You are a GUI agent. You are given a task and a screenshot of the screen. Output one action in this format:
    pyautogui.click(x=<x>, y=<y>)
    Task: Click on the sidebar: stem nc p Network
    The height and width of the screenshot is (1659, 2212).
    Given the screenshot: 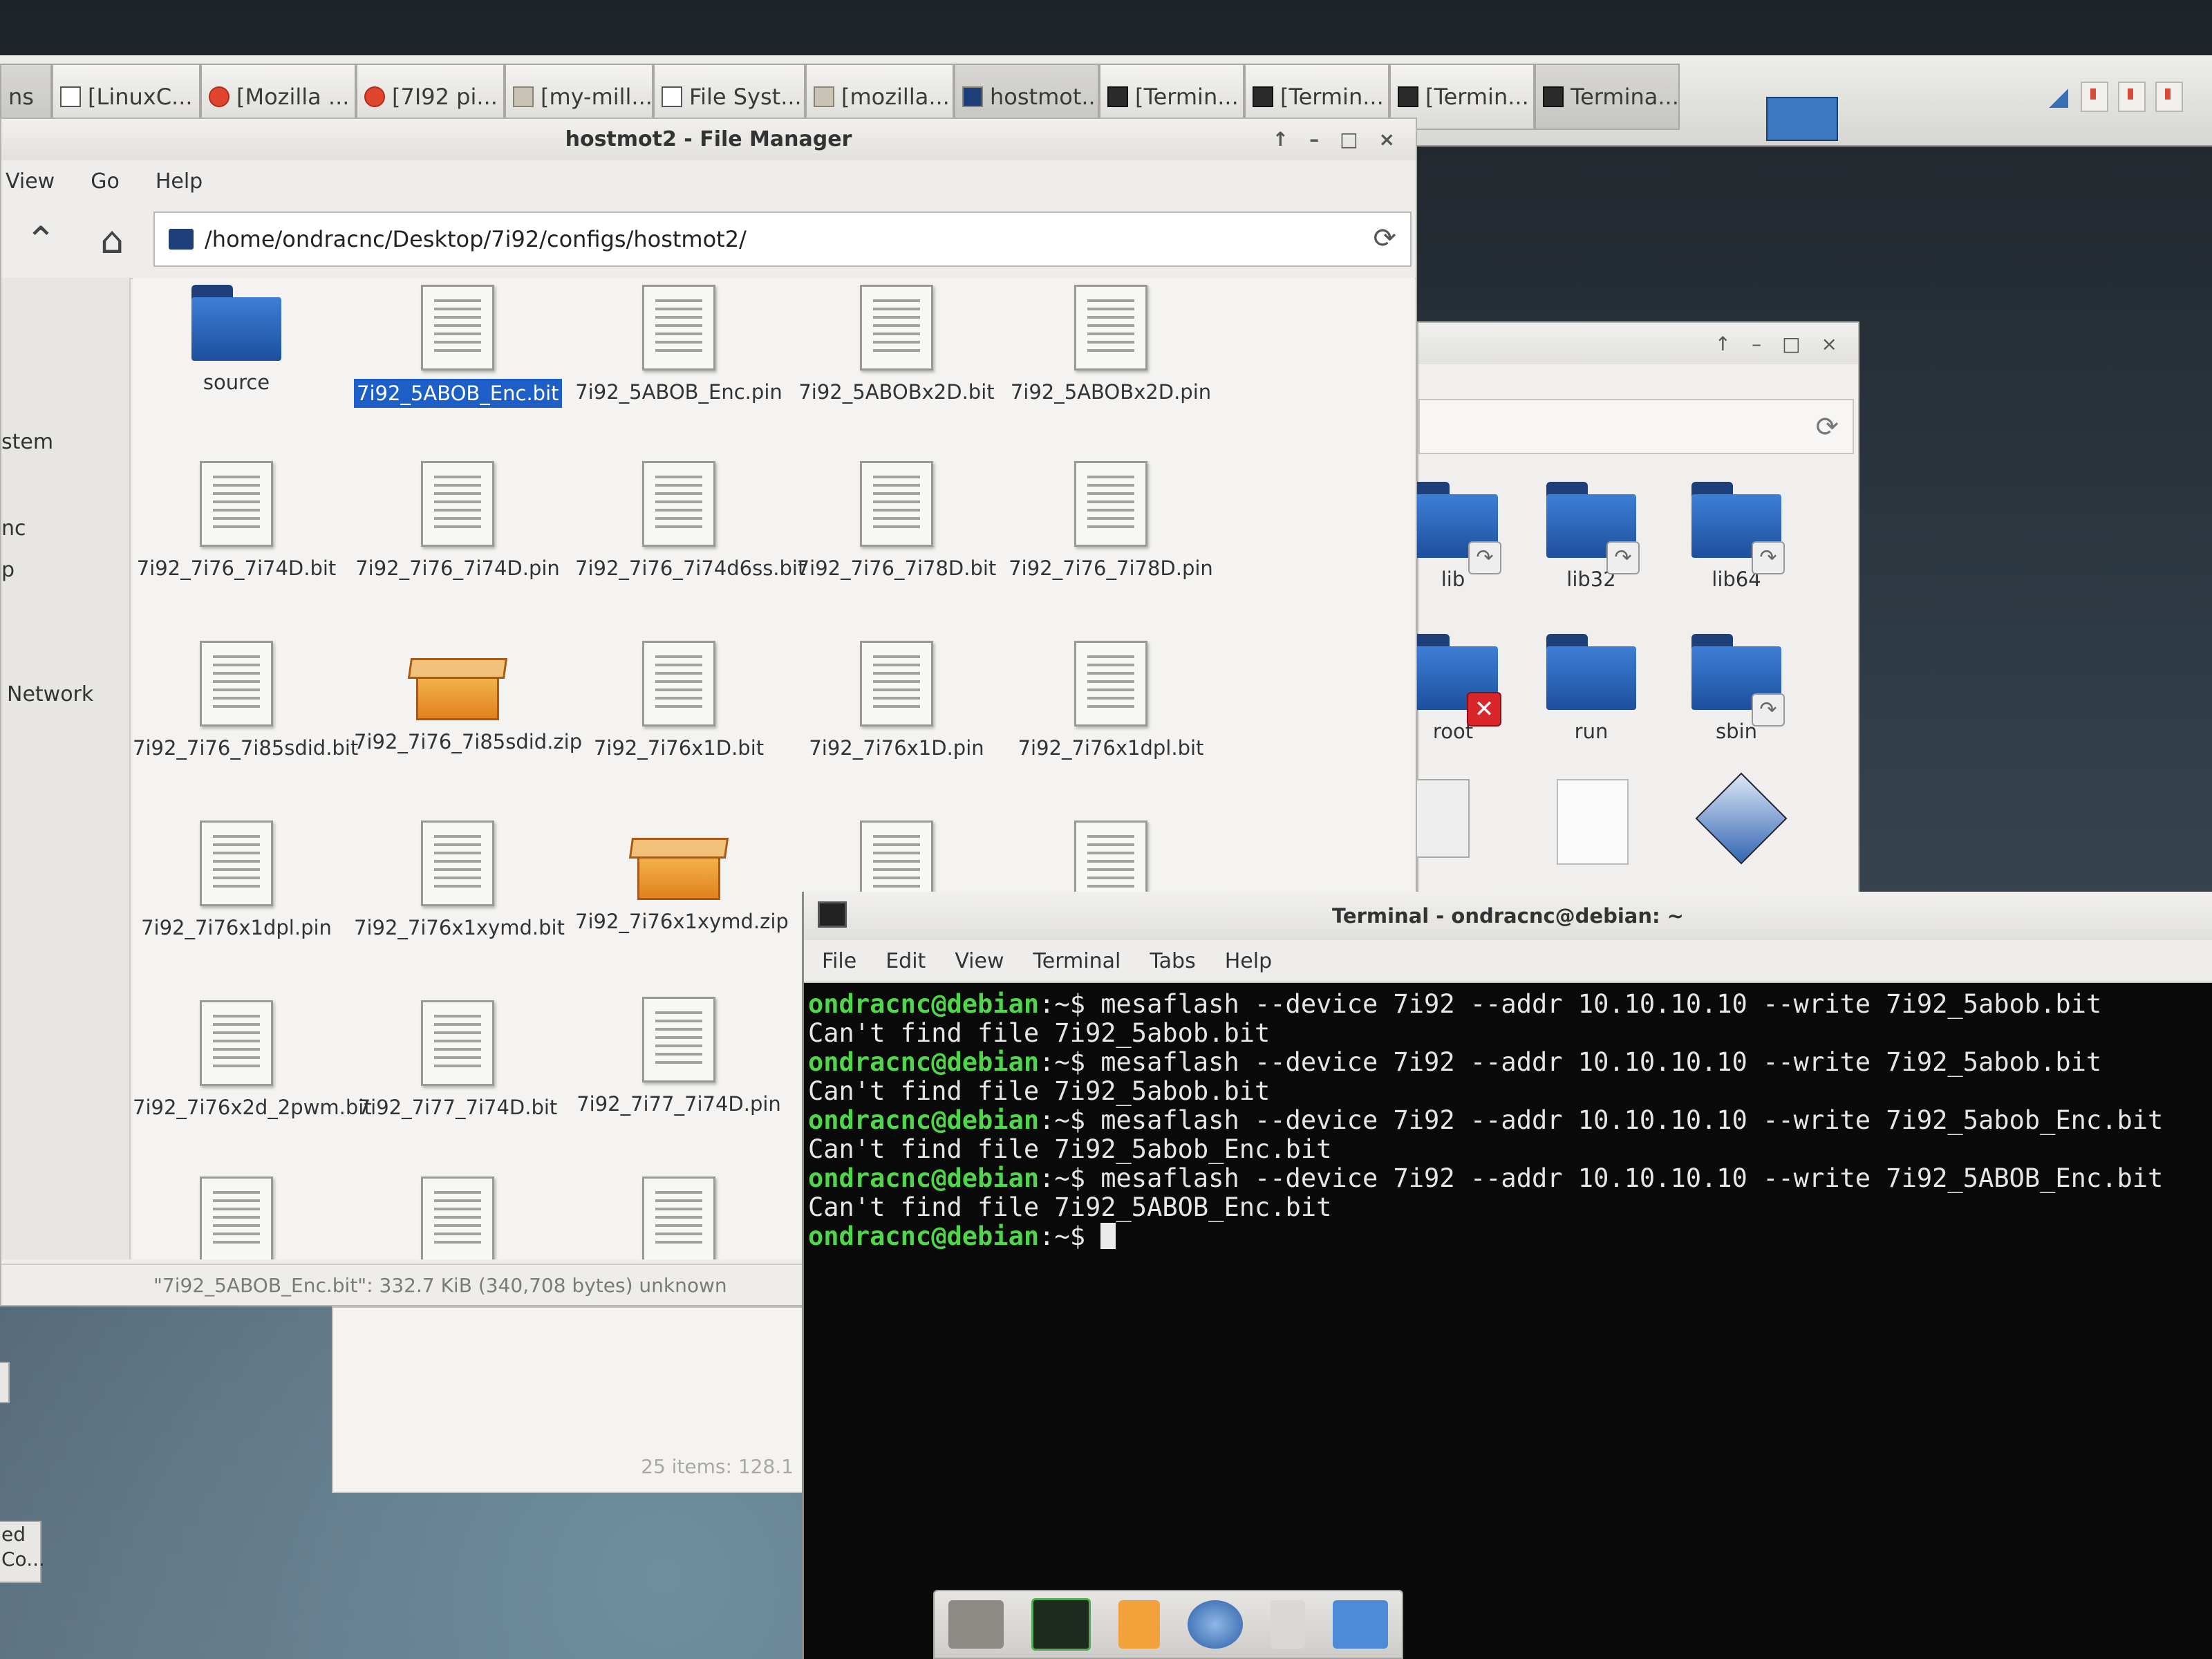 What is the action you would take?
    pyautogui.click(x=66, y=768)
    